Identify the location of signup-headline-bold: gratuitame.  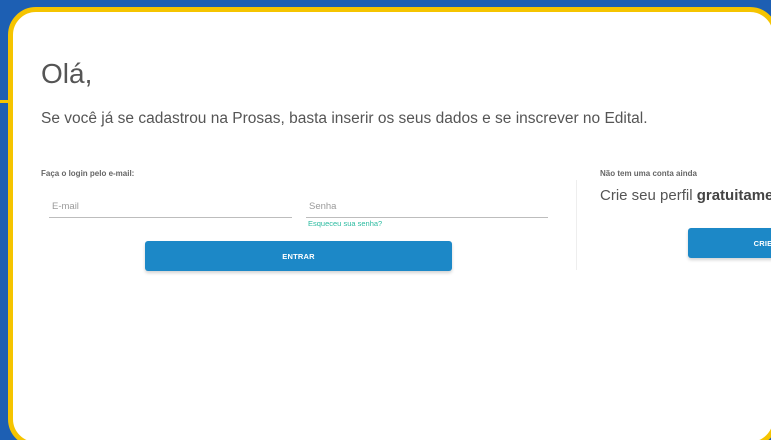
(733, 195).